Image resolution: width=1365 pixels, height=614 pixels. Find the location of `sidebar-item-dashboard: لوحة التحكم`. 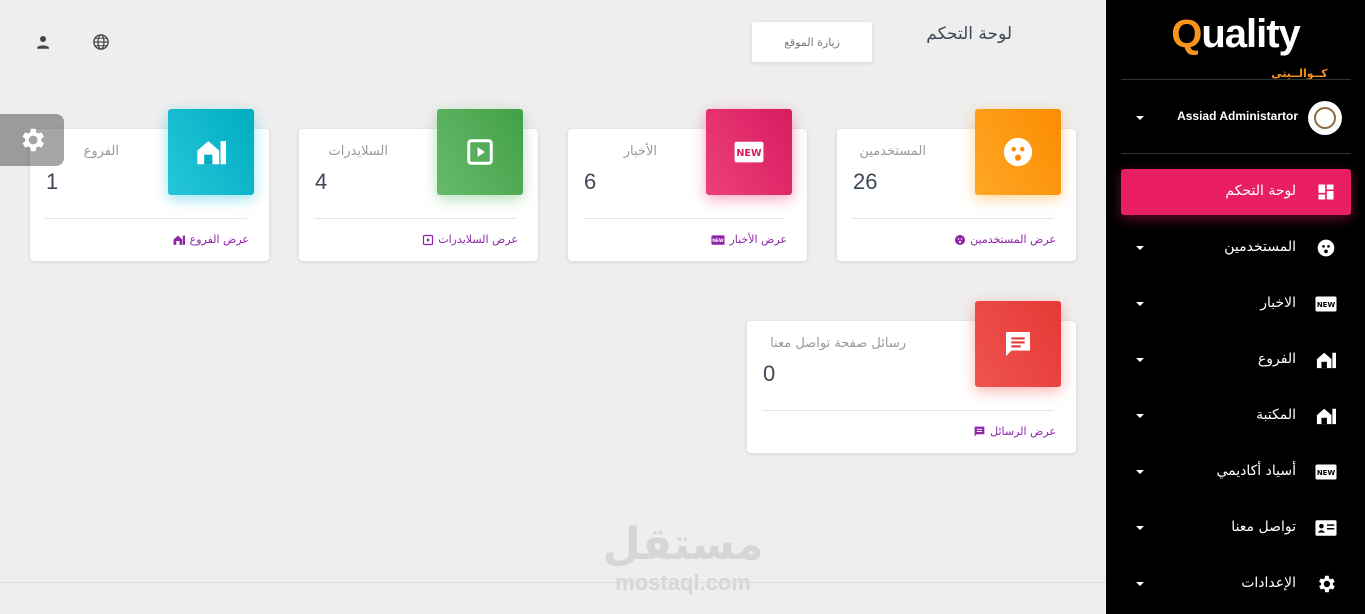

sidebar-item-dashboard: لوحة التحكم is located at coordinates (1236, 192).